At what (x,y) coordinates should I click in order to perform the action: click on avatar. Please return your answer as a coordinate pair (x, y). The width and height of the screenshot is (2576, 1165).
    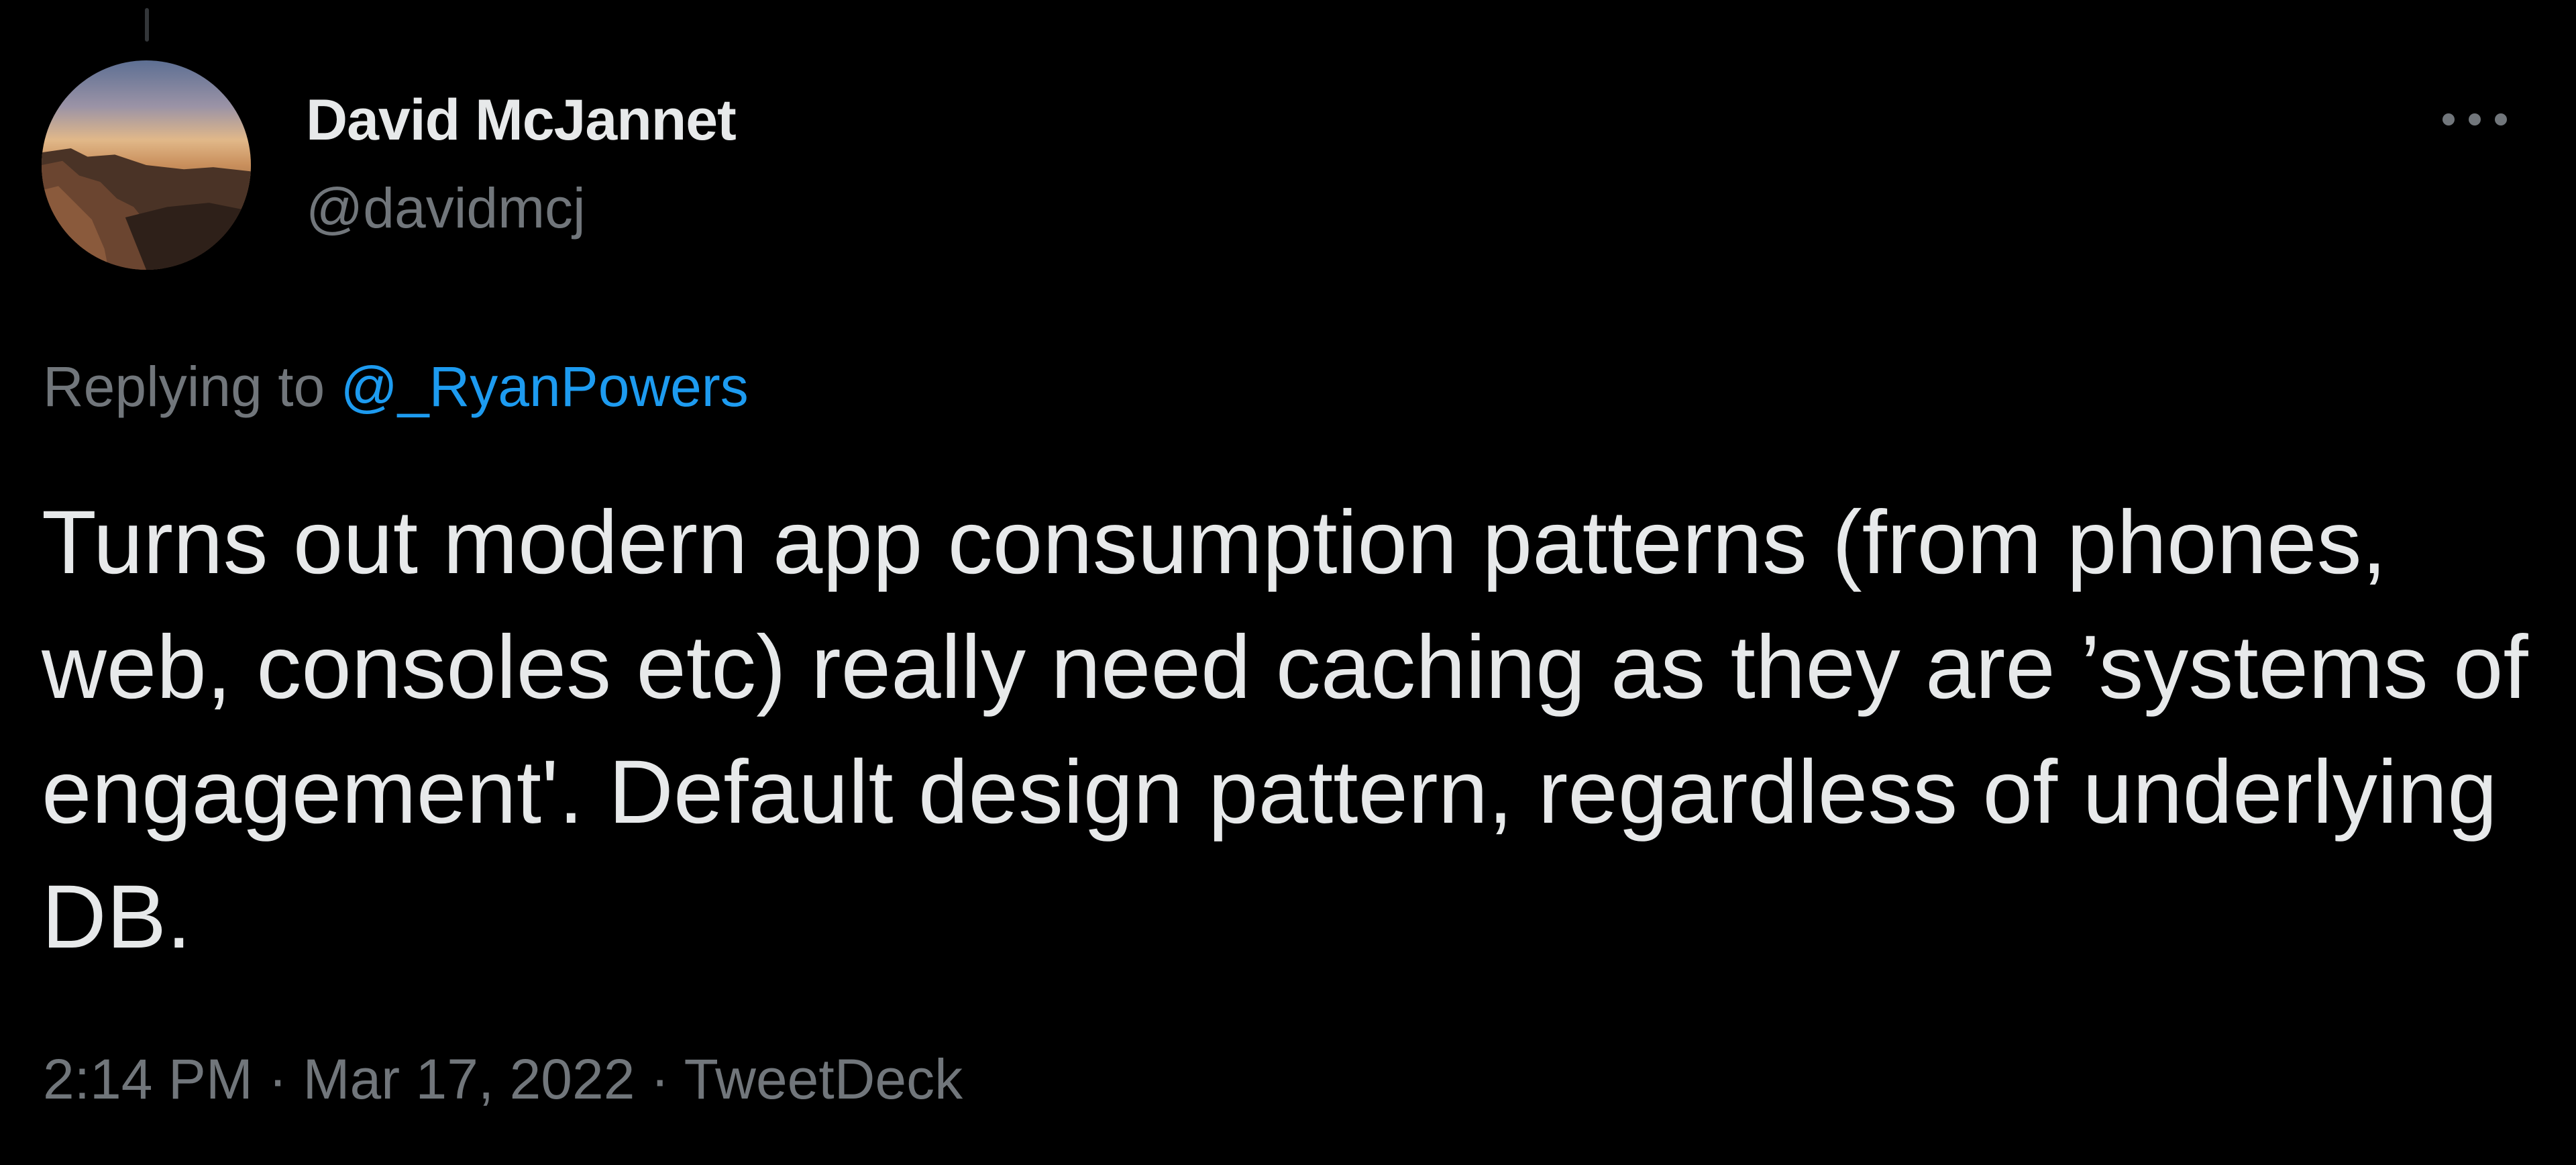
    Looking at the image, I should click on (146, 165).